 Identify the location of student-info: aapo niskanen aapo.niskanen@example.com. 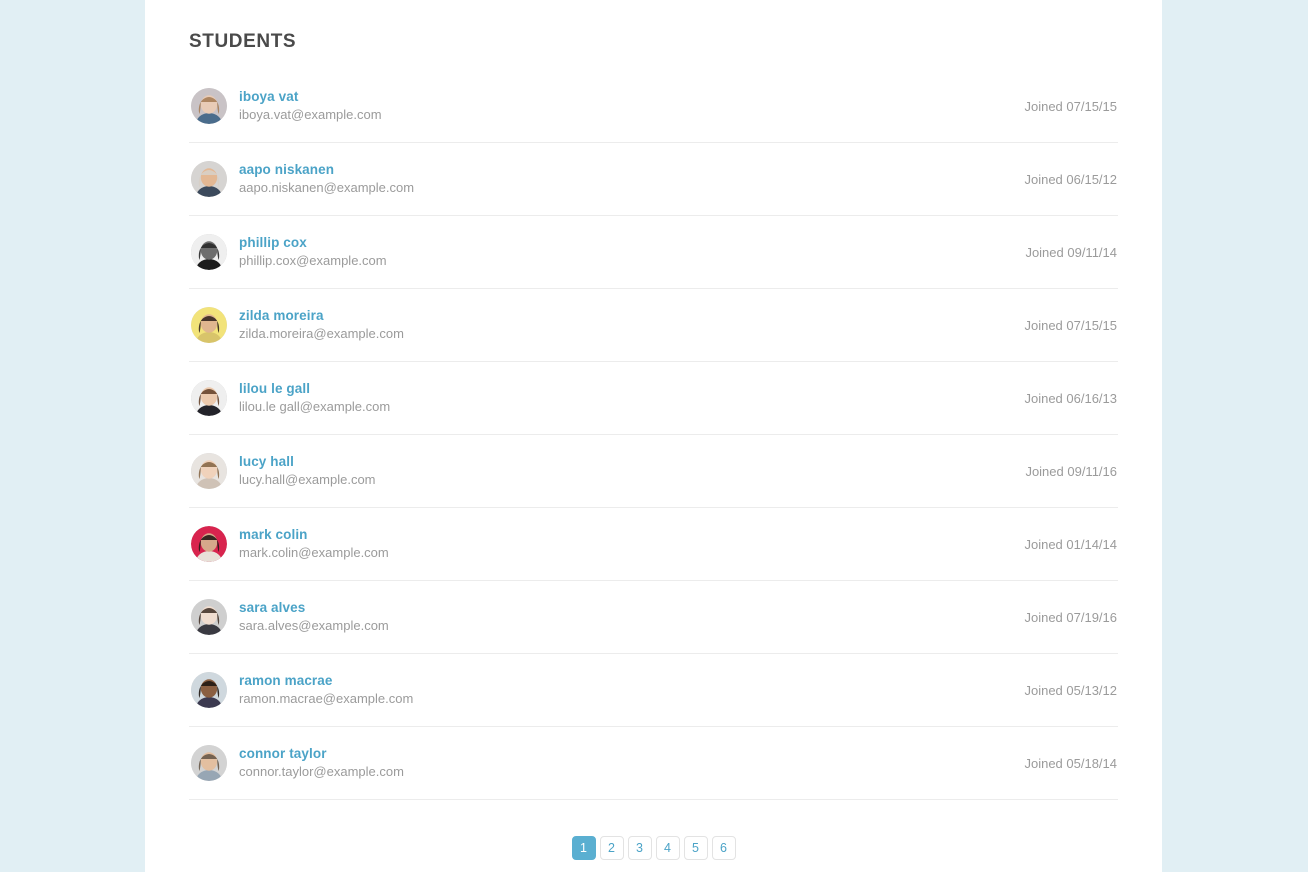
(631, 179).